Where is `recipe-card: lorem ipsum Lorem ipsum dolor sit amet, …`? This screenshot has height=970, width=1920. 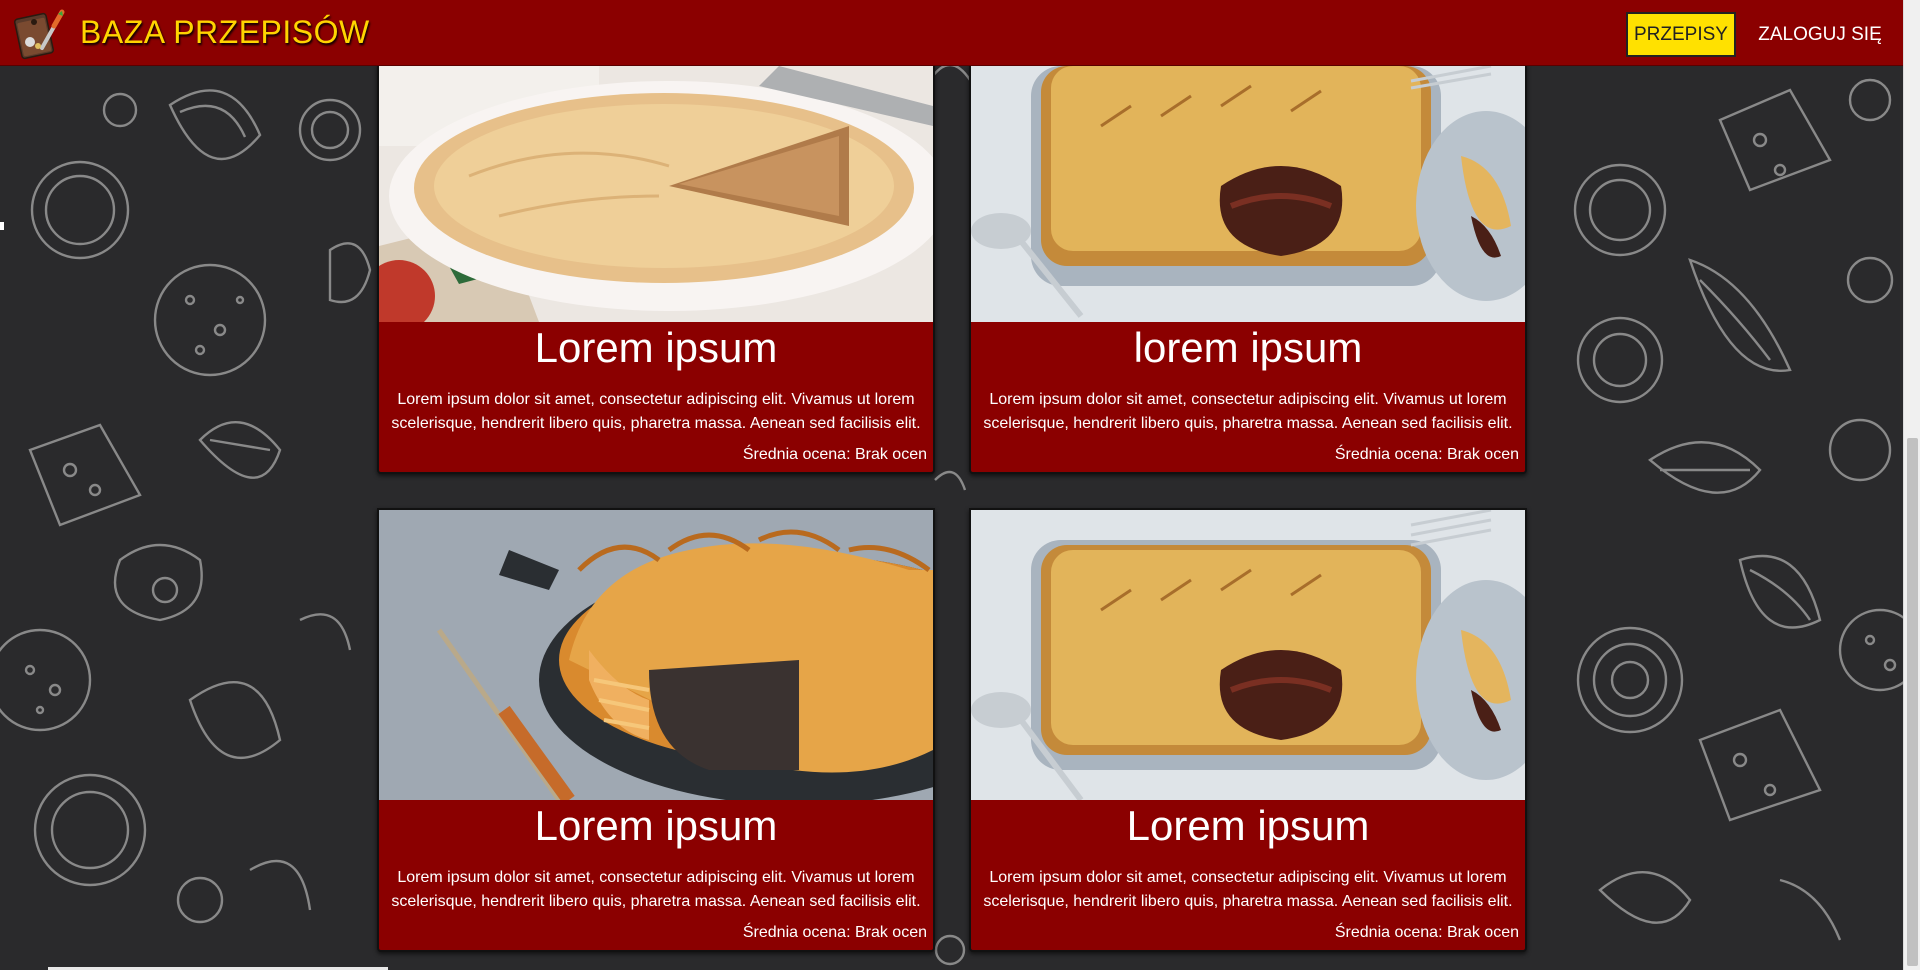
recipe-card: lorem ipsum Lorem ipsum dolor sit amet, … is located at coordinates (1248, 269).